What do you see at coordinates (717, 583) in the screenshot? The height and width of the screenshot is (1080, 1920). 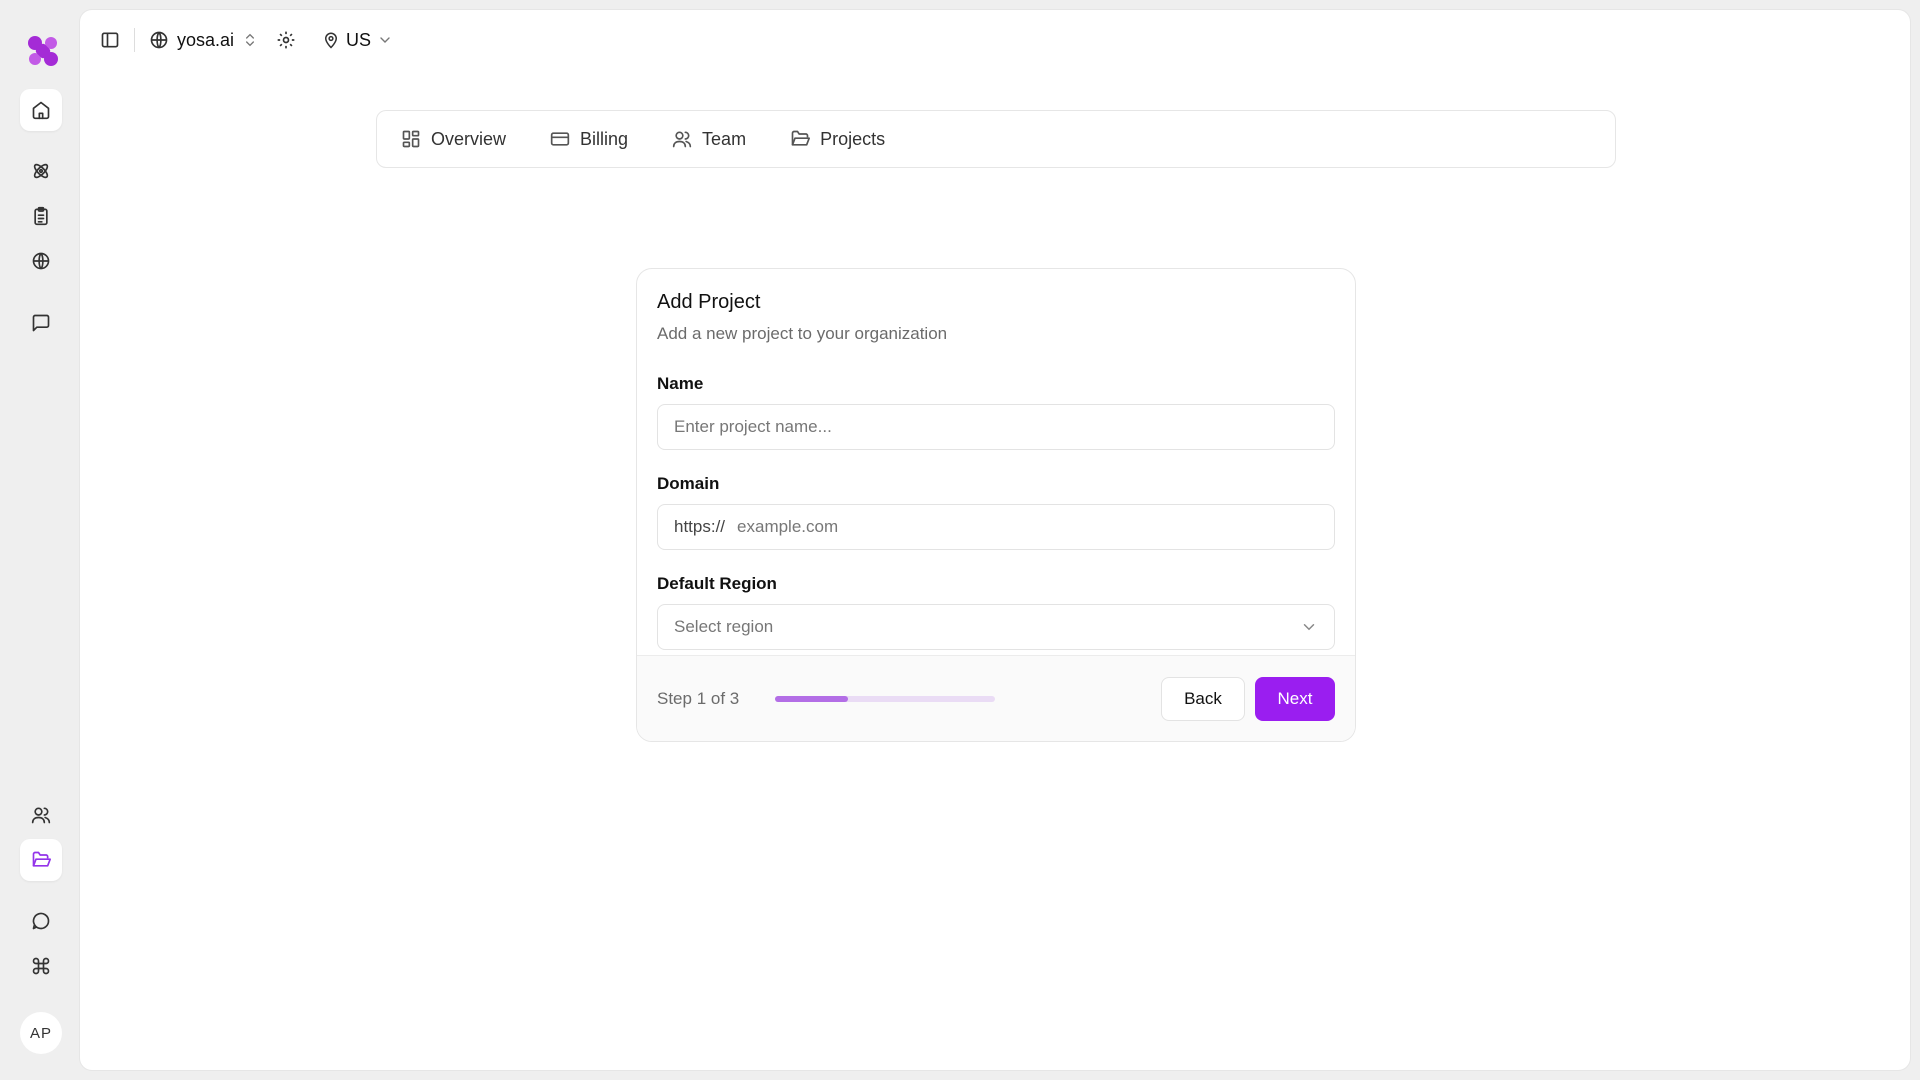 I see `region-field-label: Default Region` at bounding box center [717, 583].